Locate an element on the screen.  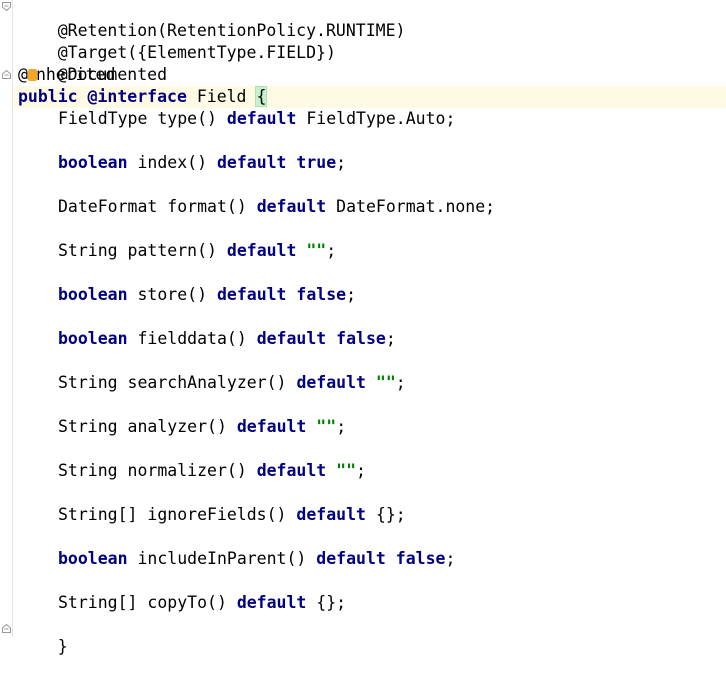
member-line: String[] ignoreFields() default {}; is located at coordinates (392, 515).